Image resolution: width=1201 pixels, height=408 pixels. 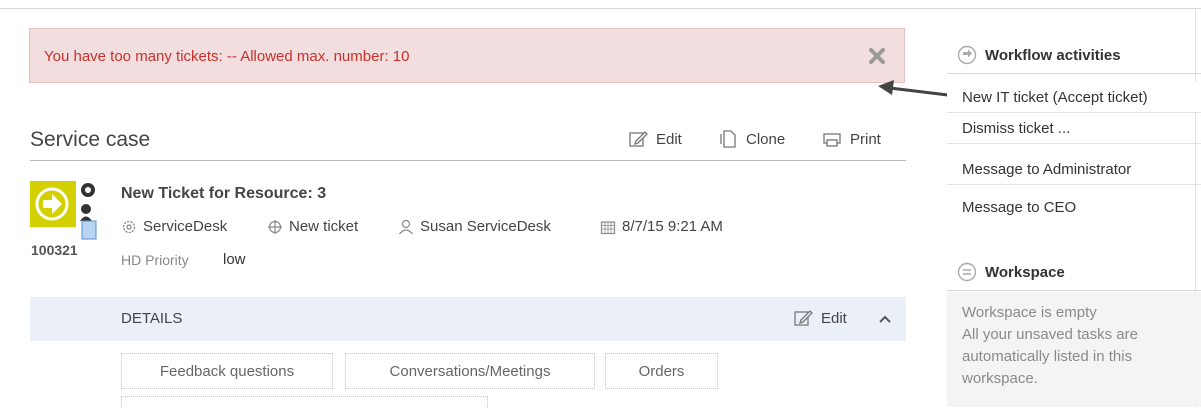 What do you see at coordinates (152, 318) in the screenshot?
I see `details-label: DETAILS` at bounding box center [152, 318].